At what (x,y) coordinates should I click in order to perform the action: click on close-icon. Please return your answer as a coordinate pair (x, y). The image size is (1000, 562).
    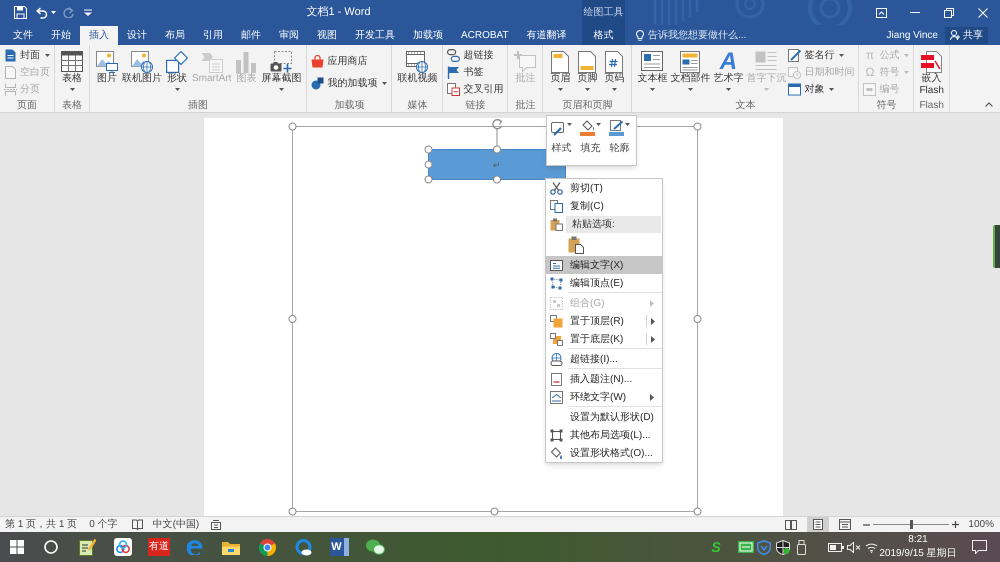
    Looking at the image, I should click on (983, 13).